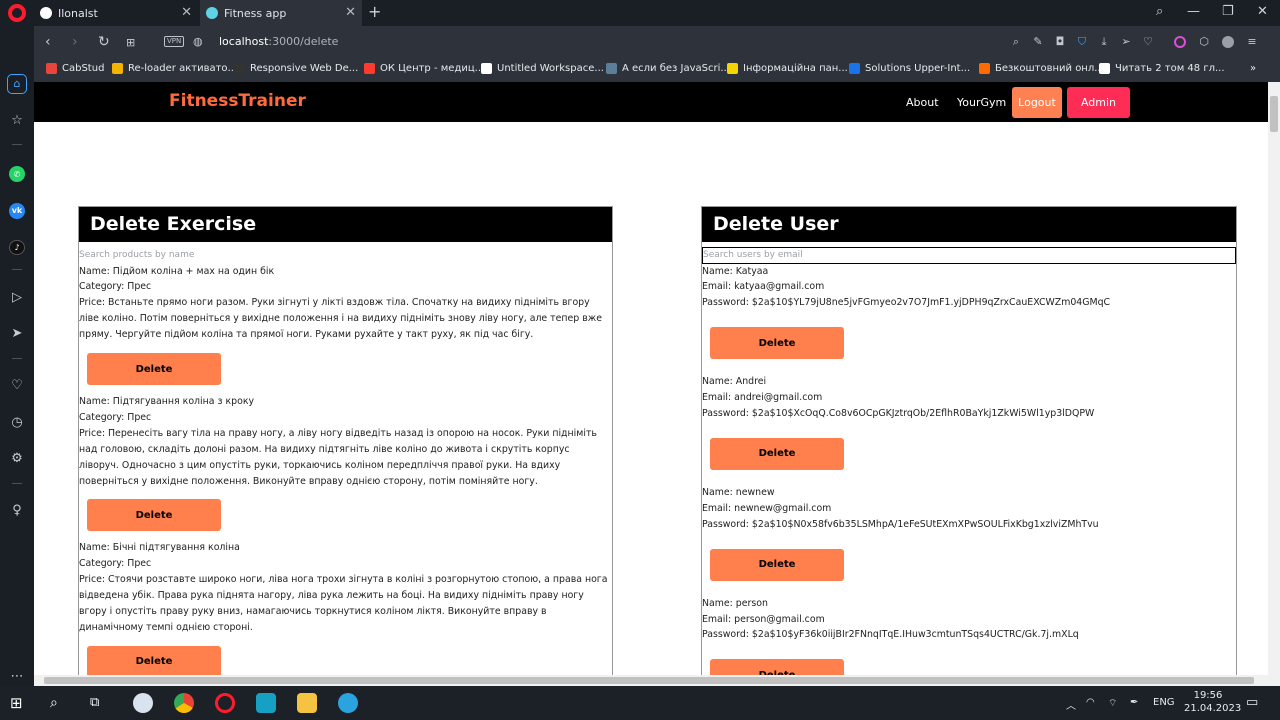 This screenshot has height=720, width=1280. Describe the element at coordinates (17, 422) in the screenshot. I see `history-icon: ◷` at that location.